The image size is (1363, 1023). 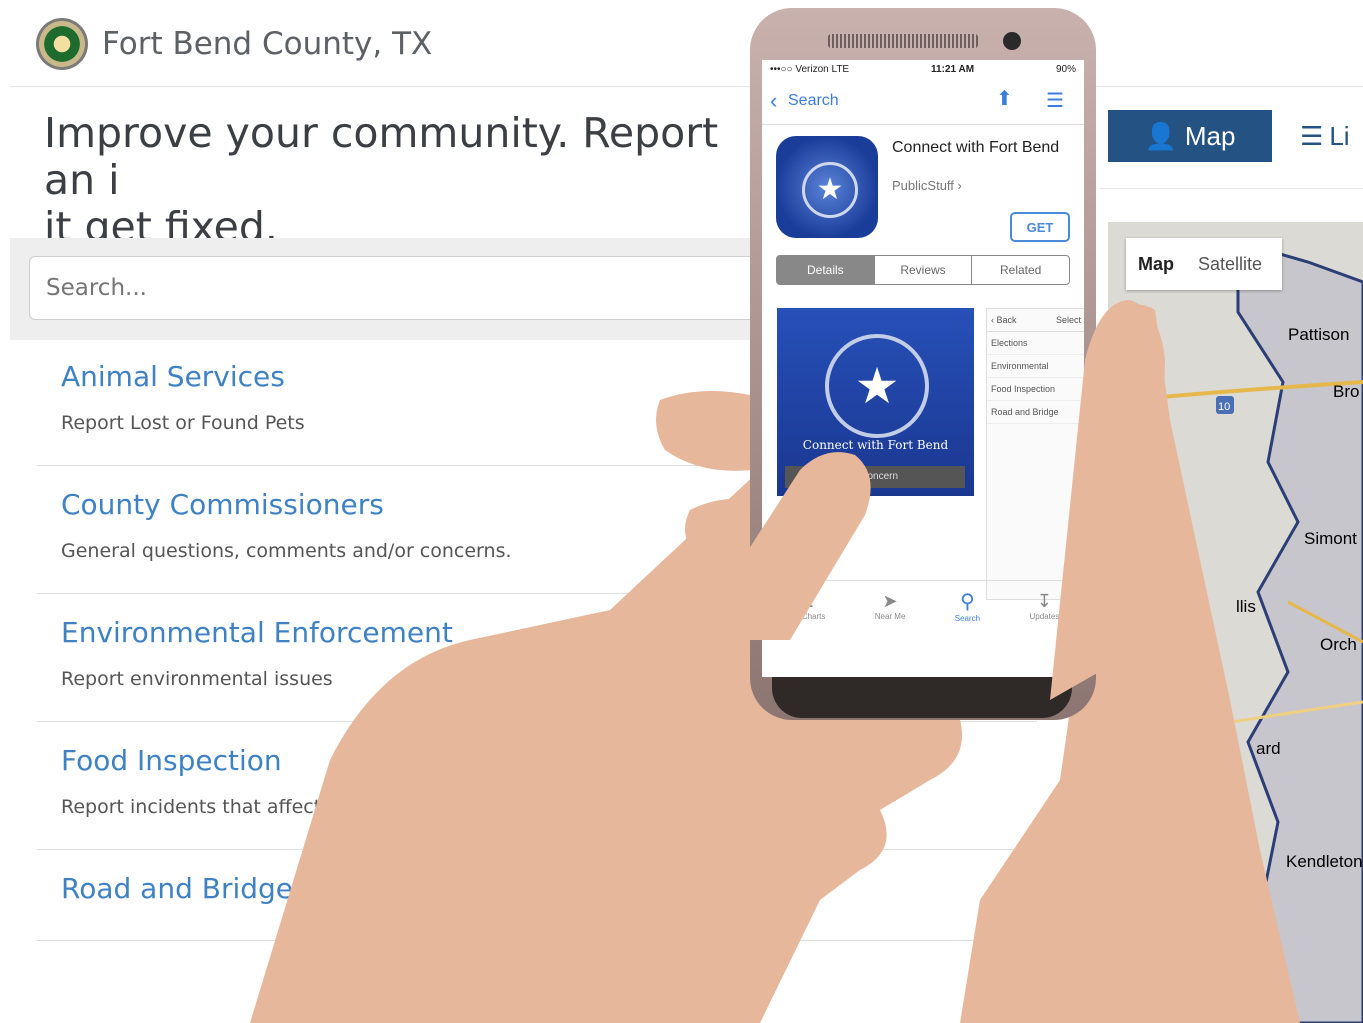 I want to click on finger-overlay, so click(x=927, y=500).